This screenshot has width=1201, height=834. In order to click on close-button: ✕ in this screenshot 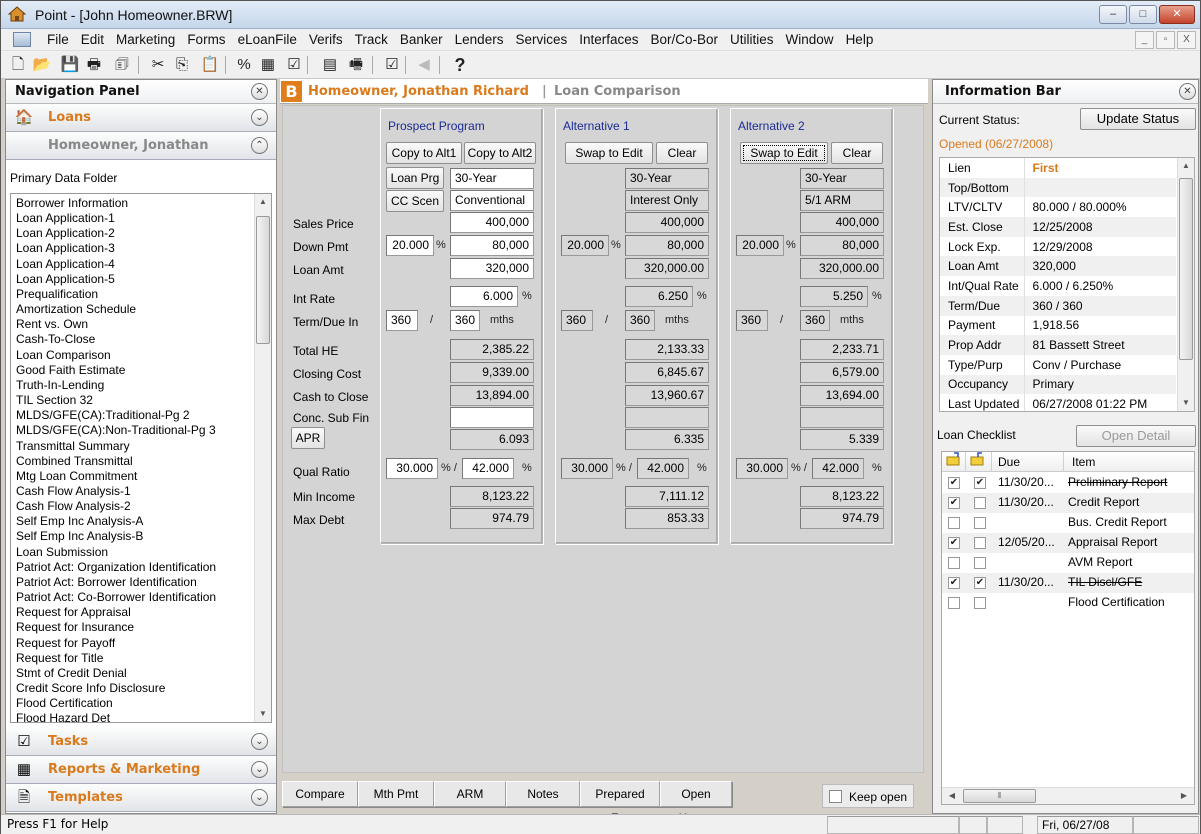, I will do `click(1177, 14)`.